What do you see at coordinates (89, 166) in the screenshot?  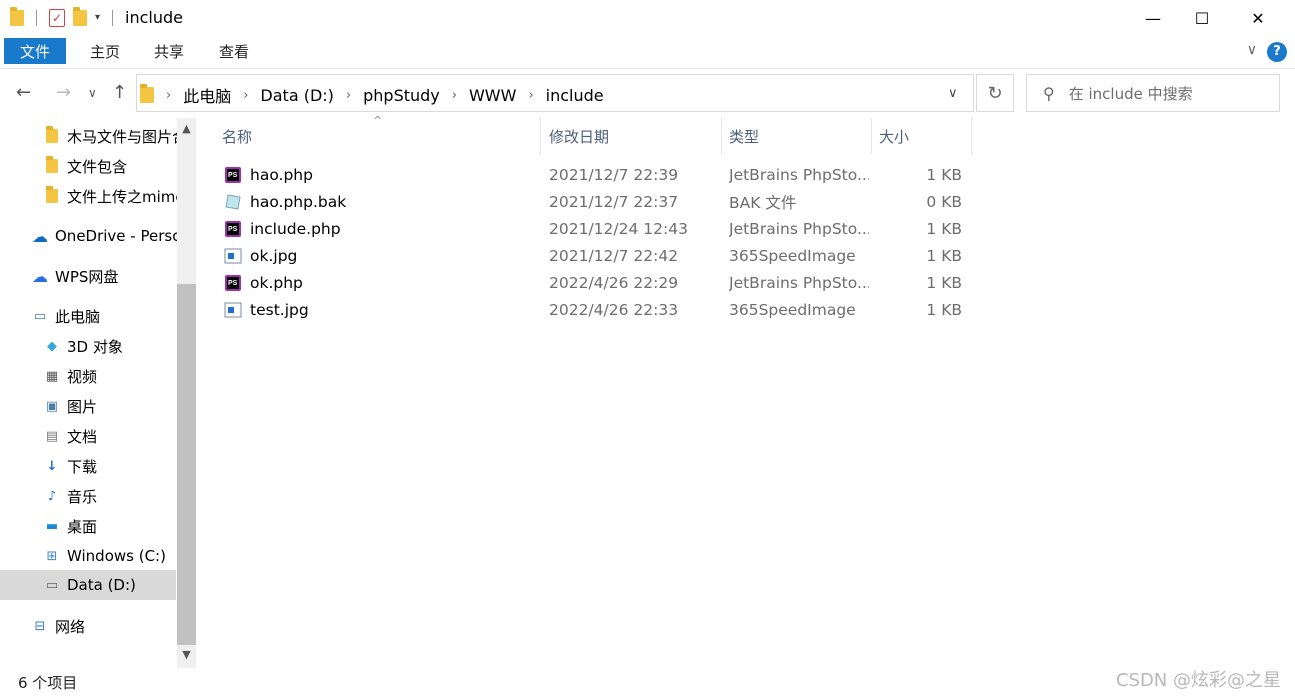 I see `sidebar-item-file-include: 文件包含` at bounding box center [89, 166].